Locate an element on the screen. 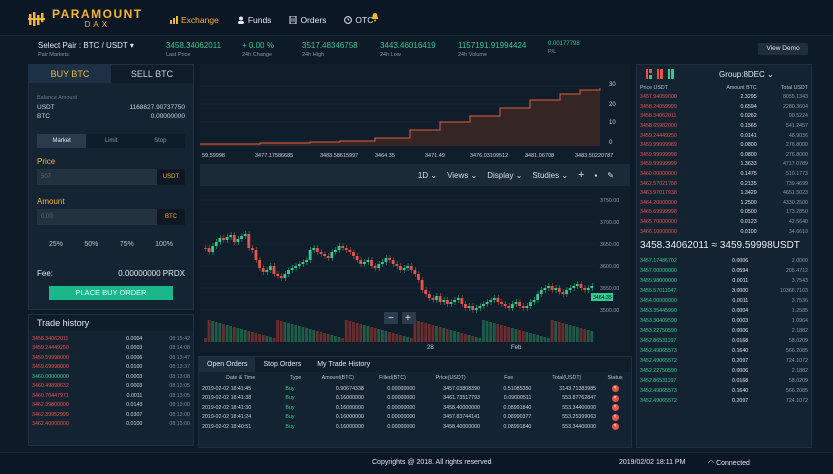 This screenshot has height=474, width=833. nav-funds: Funds is located at coordinates (254, 20).